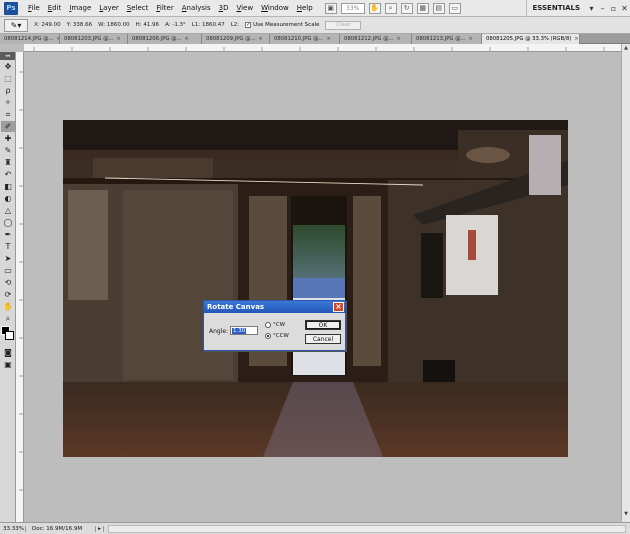 This screenshot has height=534, width=630. What do you see at coordinates (114, 25) in the screenshot?
I see `option-w: W: 1860.00` at bounding box center [114, 25].